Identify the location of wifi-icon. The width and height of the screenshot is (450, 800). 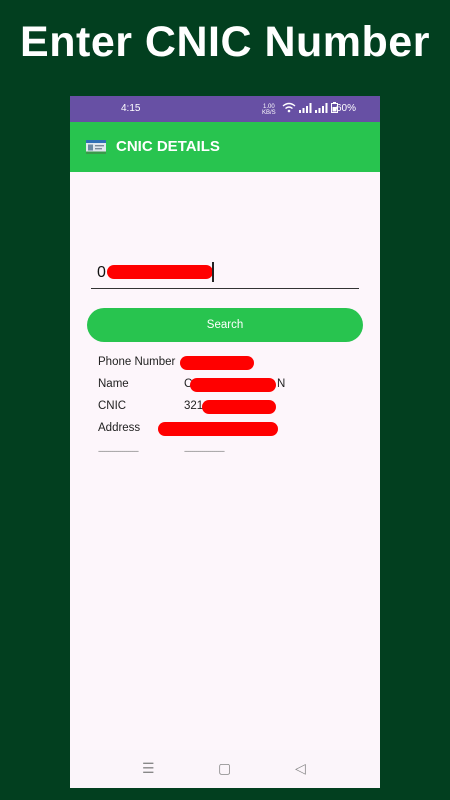
(289, 107).